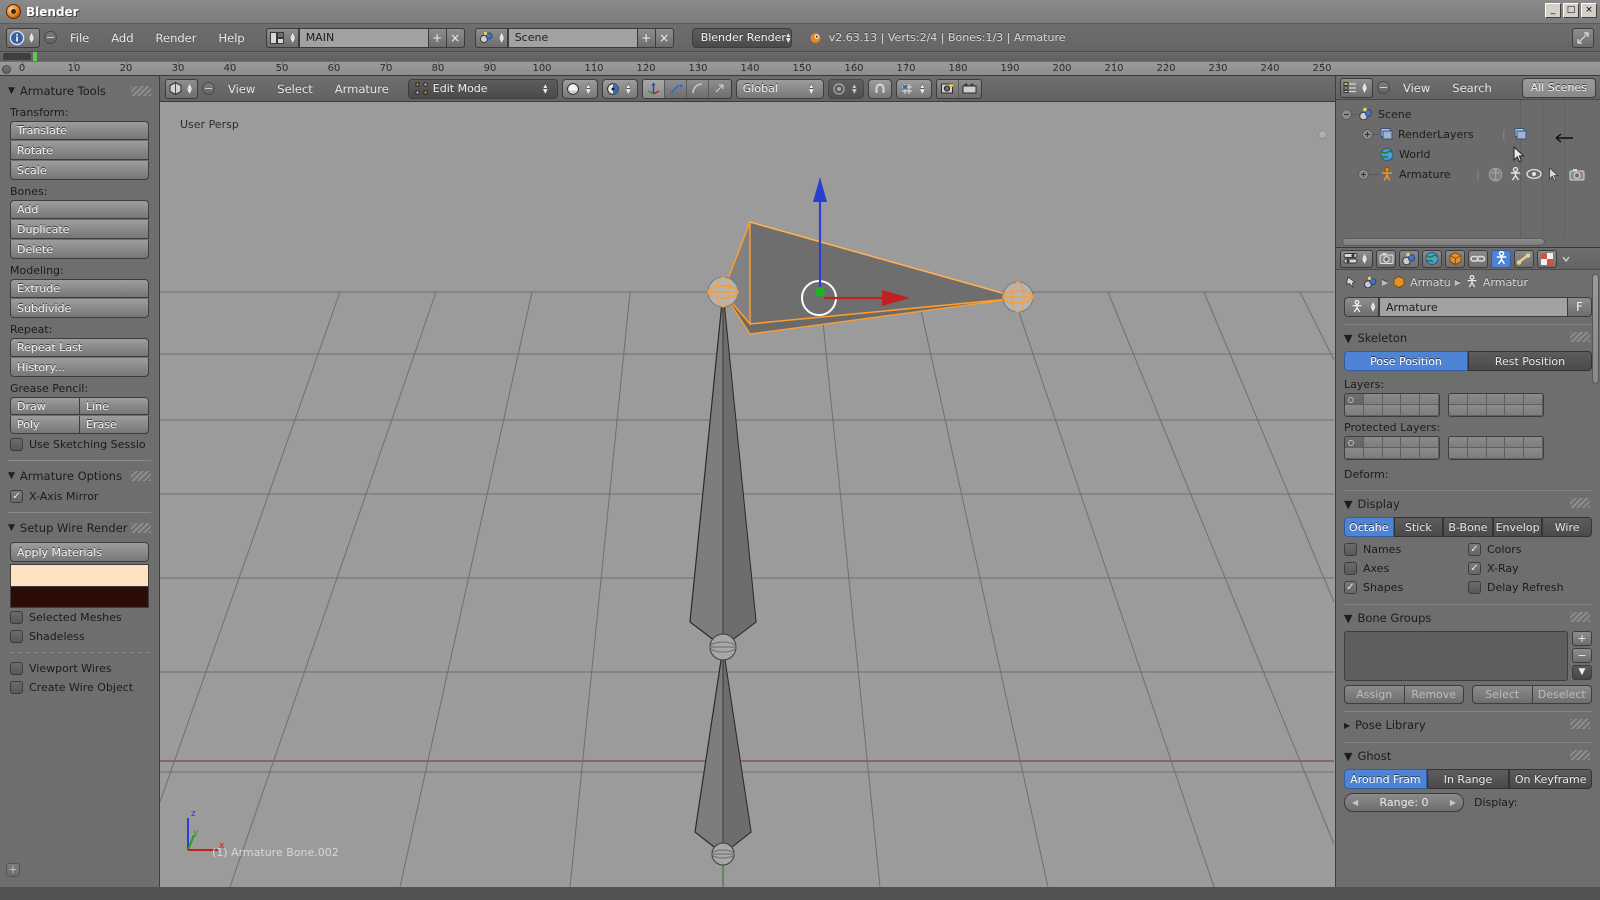 Image resolution: width=1600 pixels, height=900 pixels. Describe the element at coordinates (948, 88) in the screenshot. I see `render-preview-icon` at that location.